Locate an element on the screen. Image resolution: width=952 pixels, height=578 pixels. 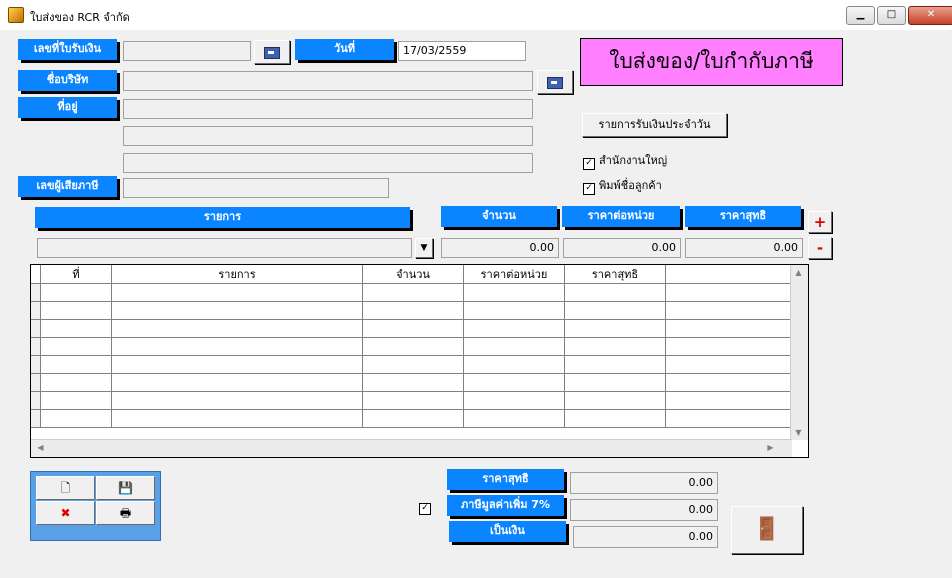
scroll-up-arrow-icon: ▲ is located at coordinates (798, 272).